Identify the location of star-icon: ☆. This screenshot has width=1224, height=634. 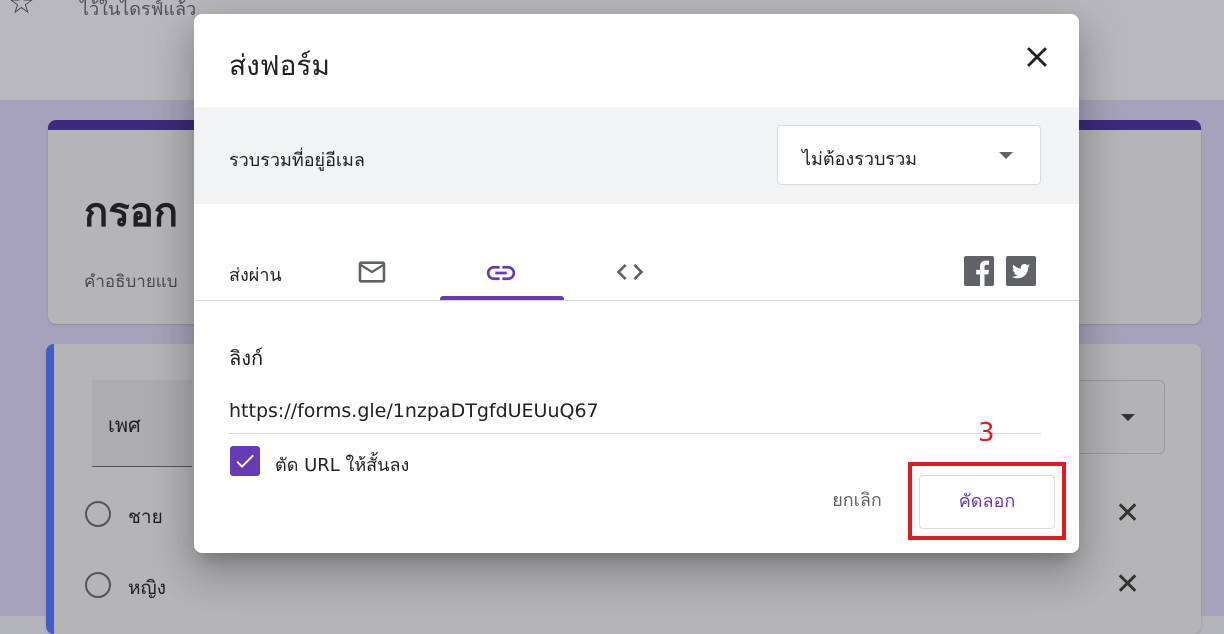
(21, 10).